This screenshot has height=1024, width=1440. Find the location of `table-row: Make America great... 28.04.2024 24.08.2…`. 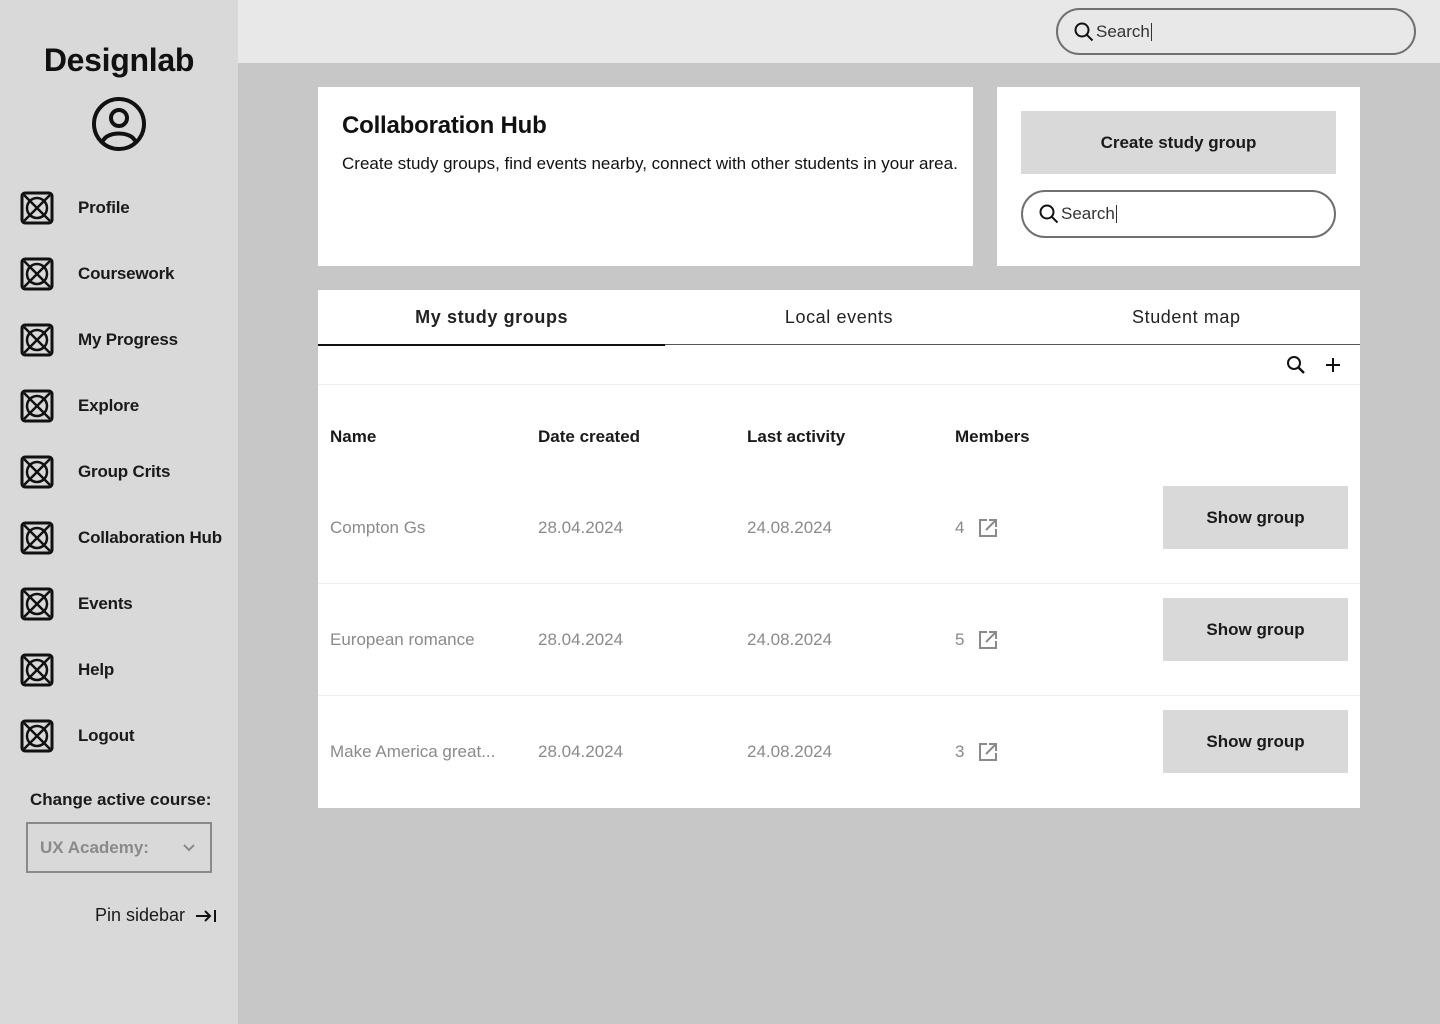

table-row: Make America great... 28.04.2024 24.08.2… is located at coordinates (839, 752).